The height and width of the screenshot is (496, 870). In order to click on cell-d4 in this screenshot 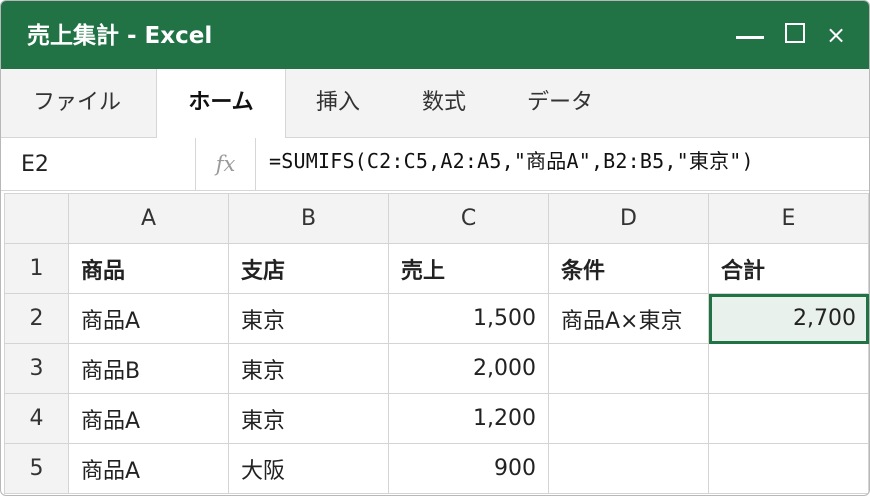, I will do `click(628, 418)`.